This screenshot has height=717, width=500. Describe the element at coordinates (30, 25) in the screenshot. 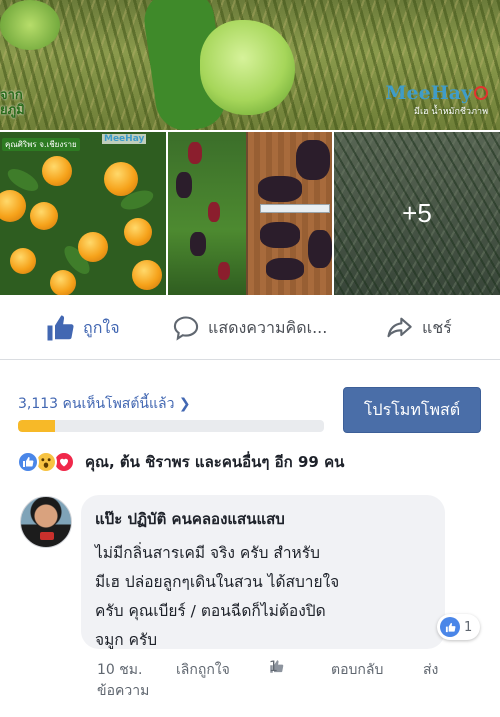

I see `fruit-image` at that location.